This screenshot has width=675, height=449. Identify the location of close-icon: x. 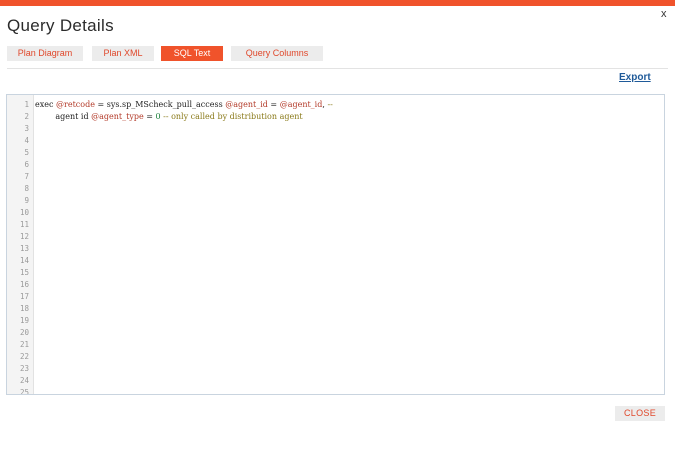
(664, 14).